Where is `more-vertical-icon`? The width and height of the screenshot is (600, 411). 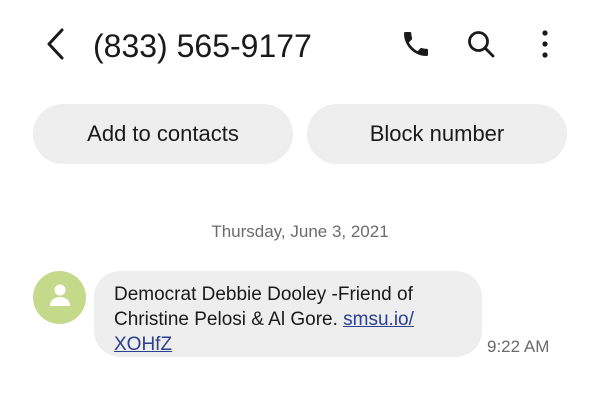 more-vertical-icon is located at coordinates (545, 46).